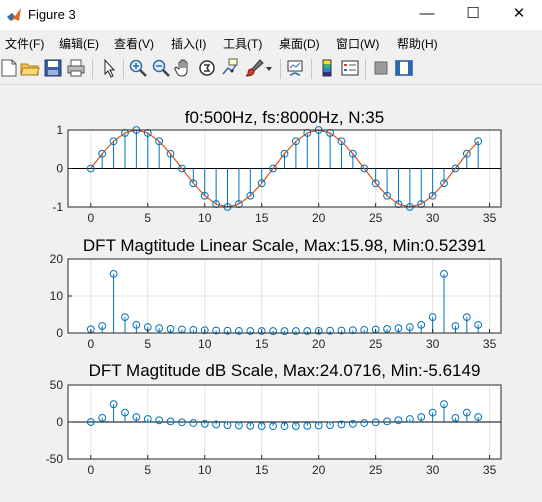 This screenshot has height=502, width=542. What do you see at coordinates (57, 207) in the screenshot?
I see `y-tick-label: -1` at bounding box center [57, 207].